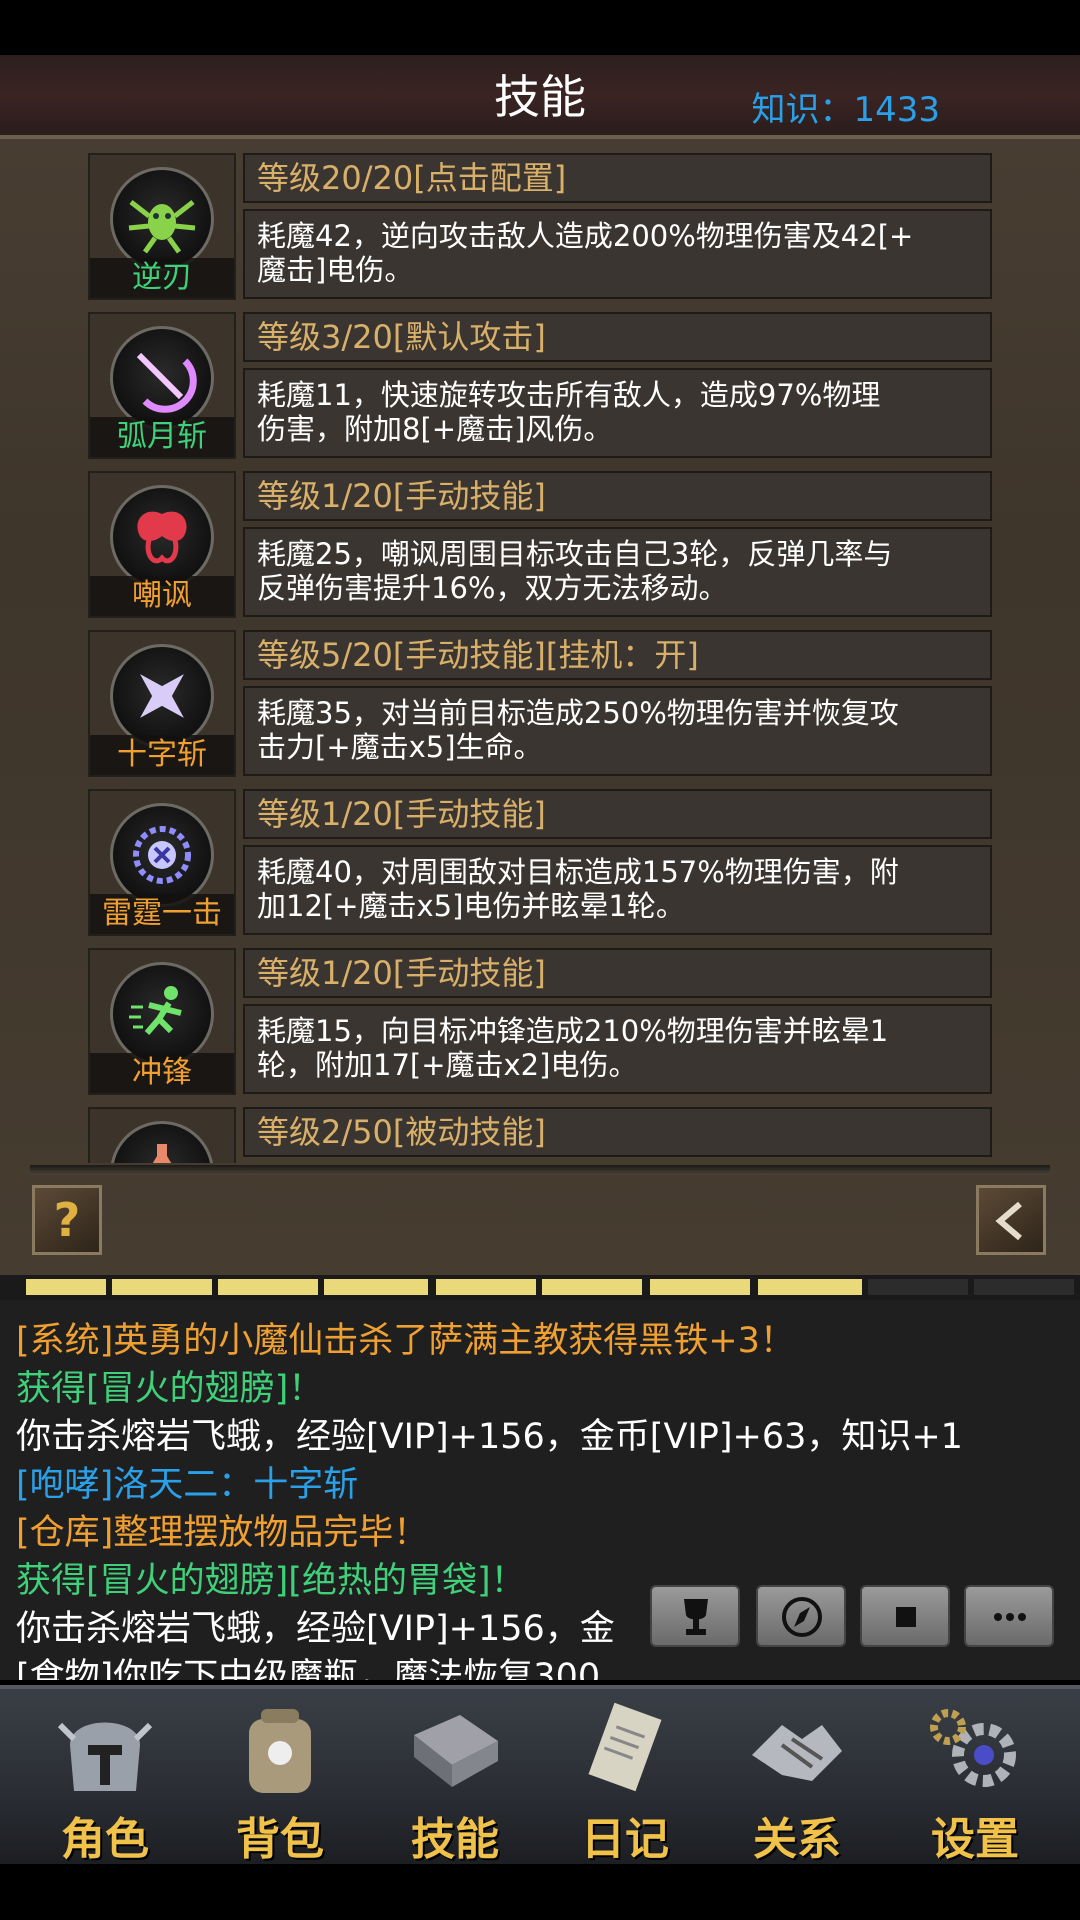  I want to click on skill-description-line: 耗魔40，对周围敌对目标造成157%物理伤害，附, so click(578, 872).